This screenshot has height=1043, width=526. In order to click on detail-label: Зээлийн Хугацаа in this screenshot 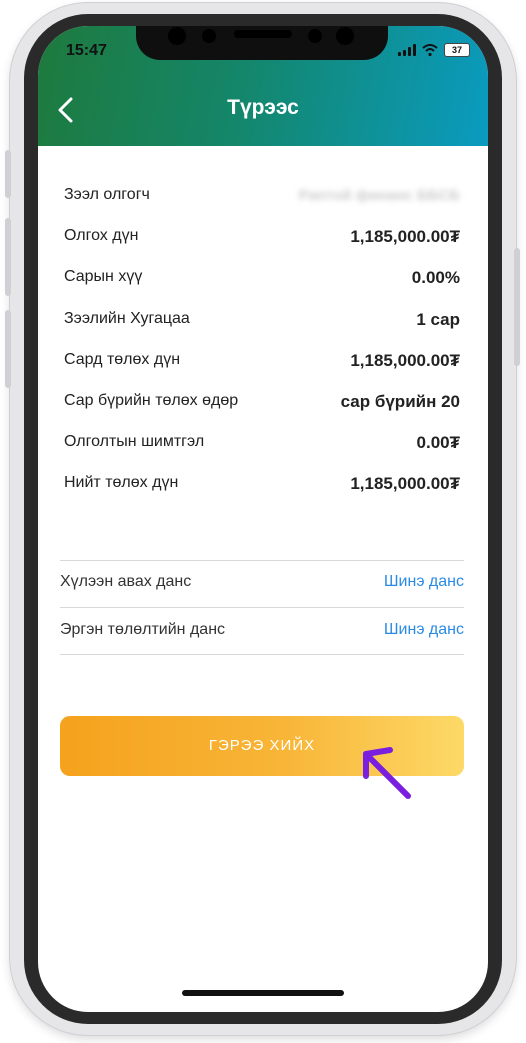, I will do `click(127, 318)`.